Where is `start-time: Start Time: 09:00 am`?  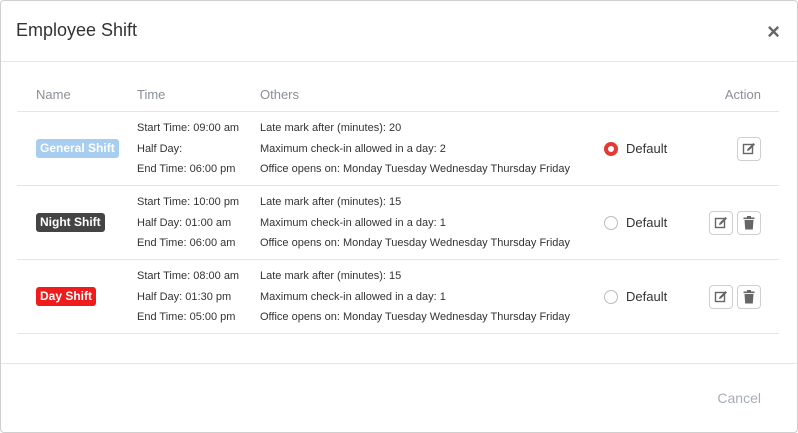
start-time: Start Time: 09:00 am is located at coordinates (188, 128).